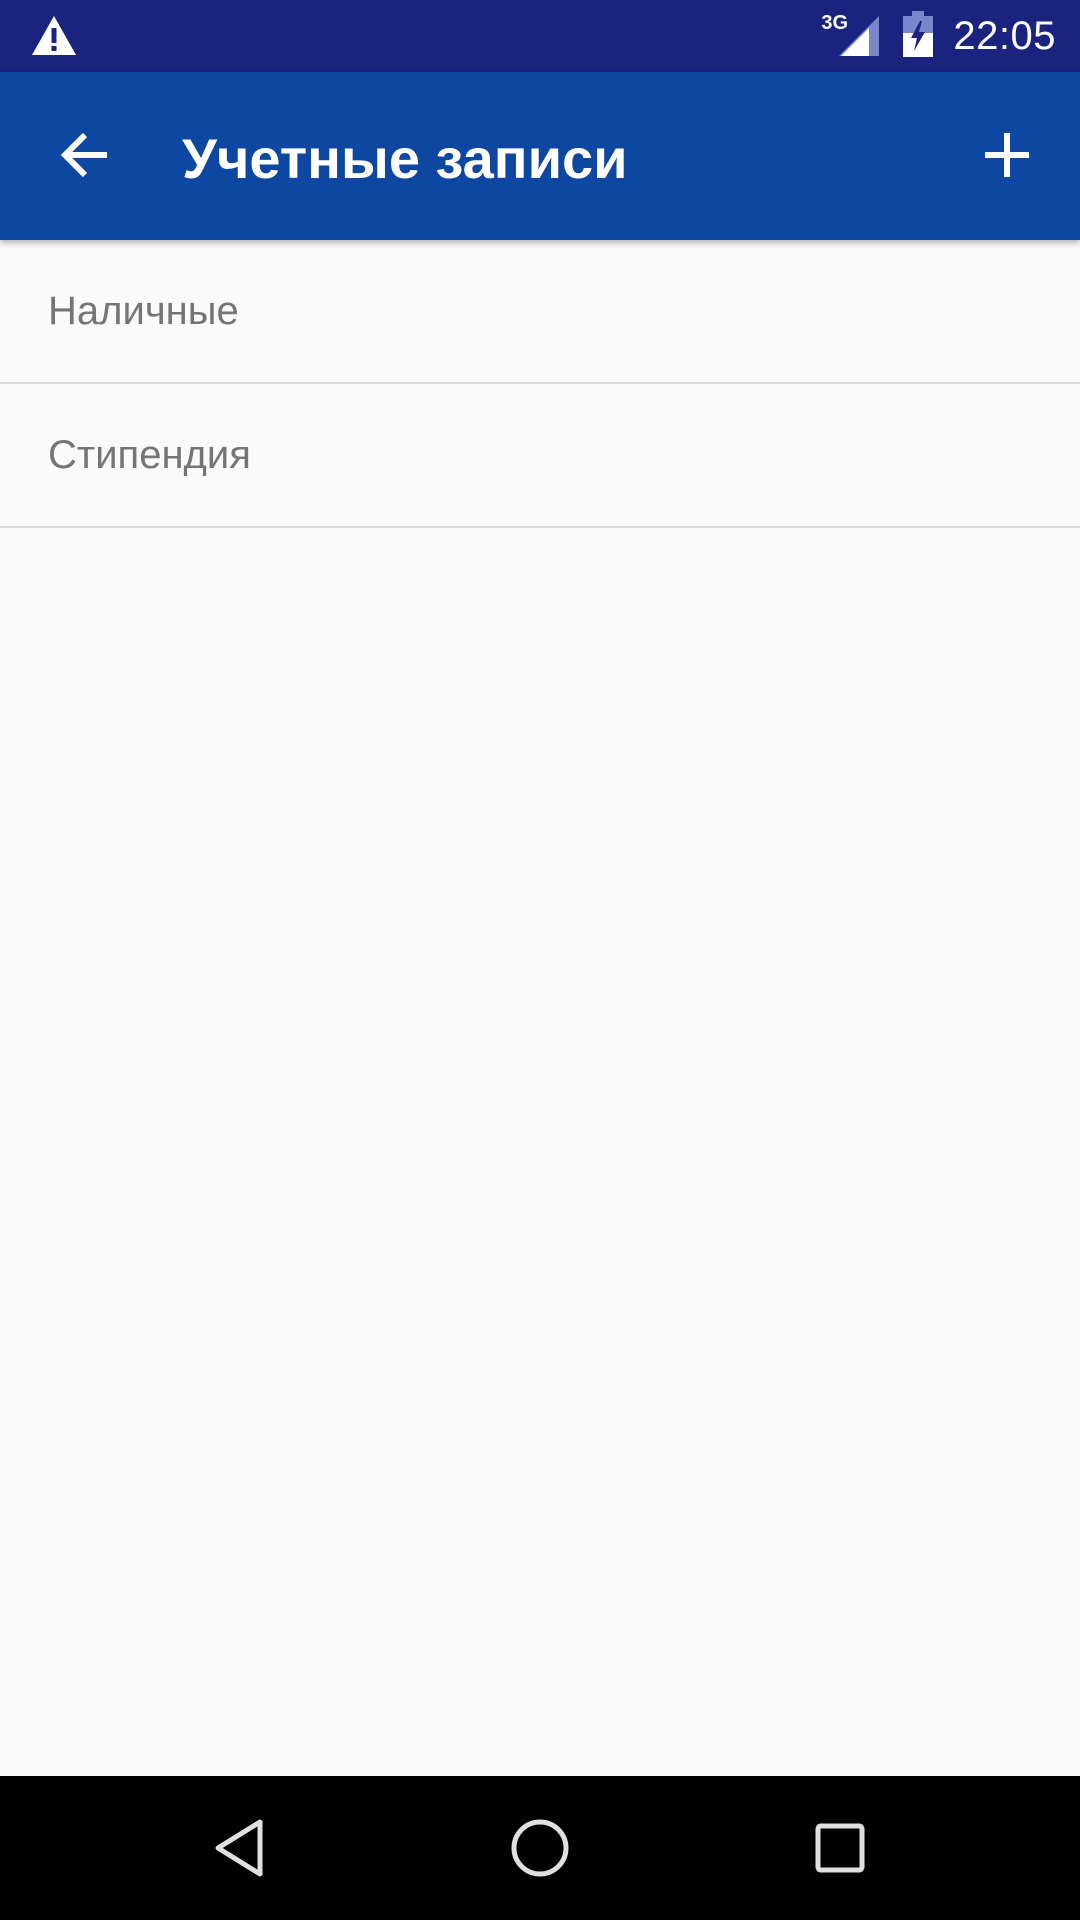  I want to click on nav-home-button, so click(540, 1848).